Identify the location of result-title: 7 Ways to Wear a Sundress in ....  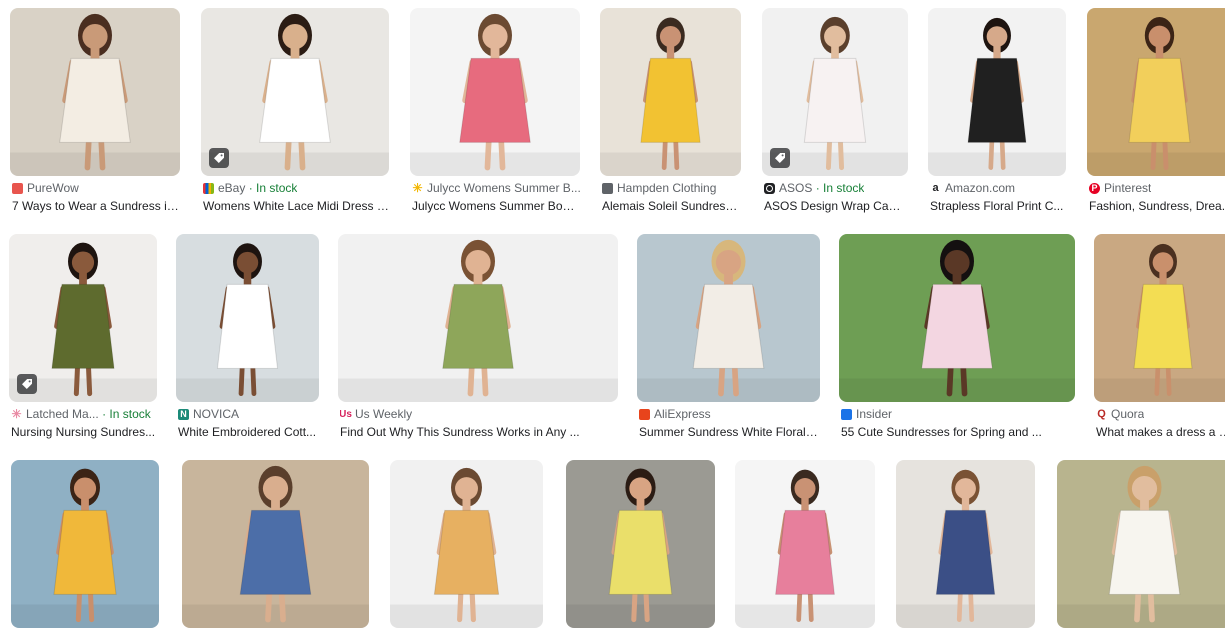
(96, 208).